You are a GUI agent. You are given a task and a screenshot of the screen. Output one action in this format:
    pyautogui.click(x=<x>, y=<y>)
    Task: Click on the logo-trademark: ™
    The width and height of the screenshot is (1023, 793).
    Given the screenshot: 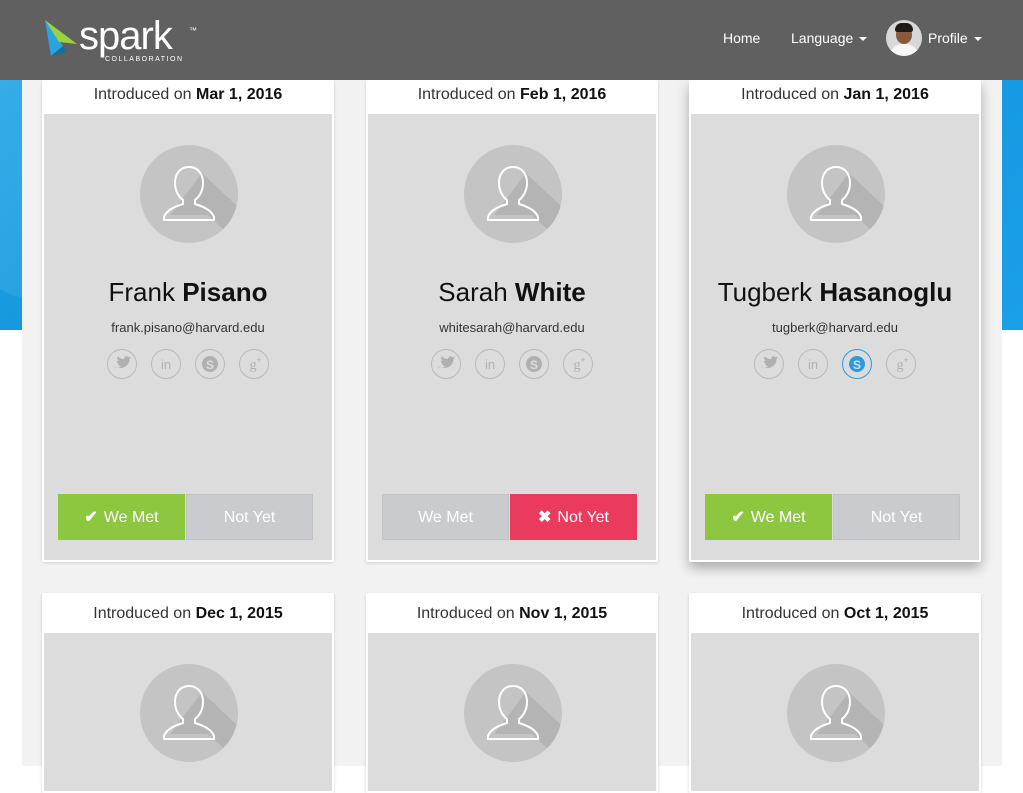 What is the action you would take?
    pyautogui.click(x=193, y=30)
    